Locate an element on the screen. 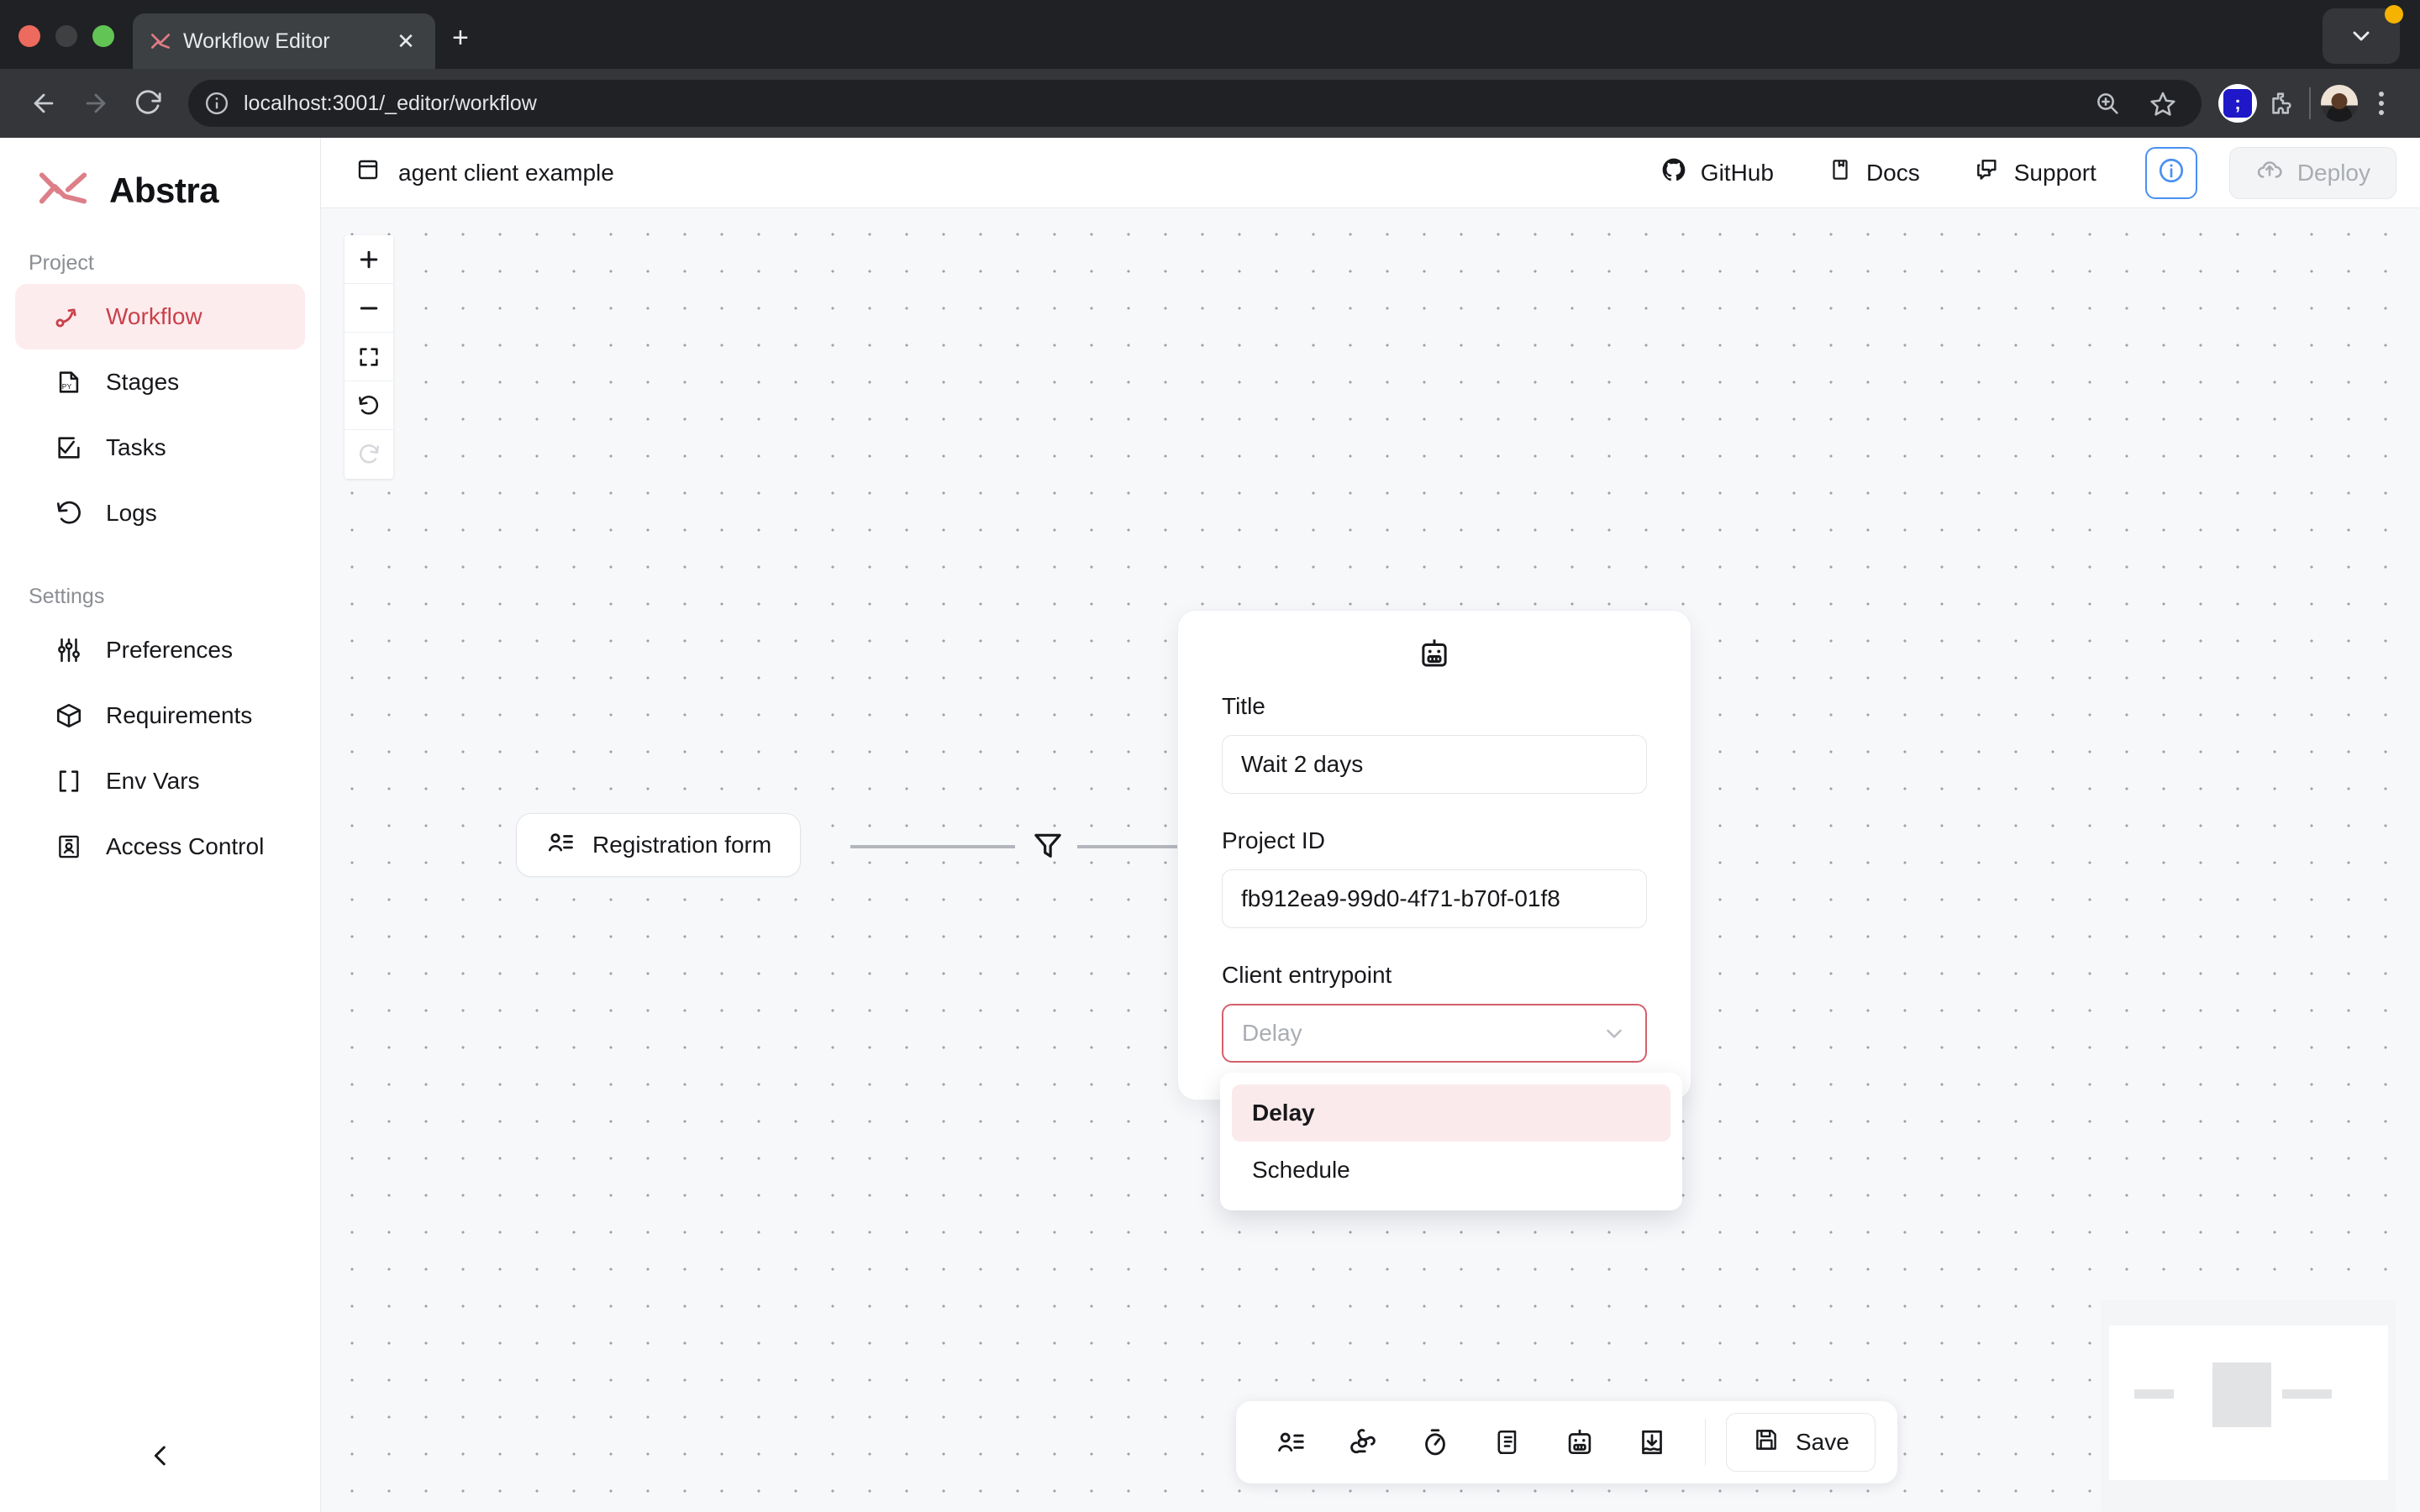  client-entrypoint-select: Delay is located at coordinates (1435, 1033).